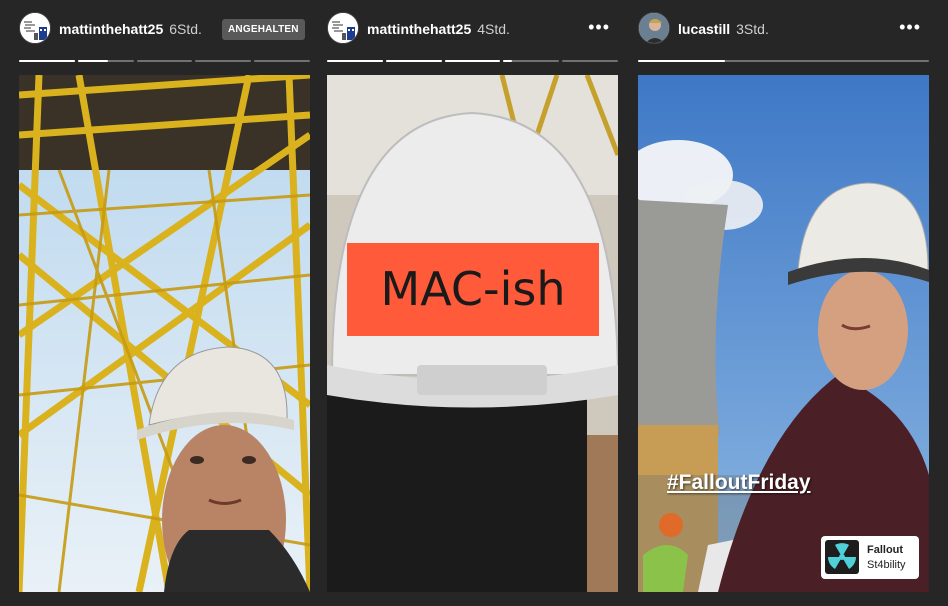 The width and height of the screenshot is (948, 606). I want to click on story-header: mattinthehatt25 6Std. ANGEHALTEN, so click(164, 29).